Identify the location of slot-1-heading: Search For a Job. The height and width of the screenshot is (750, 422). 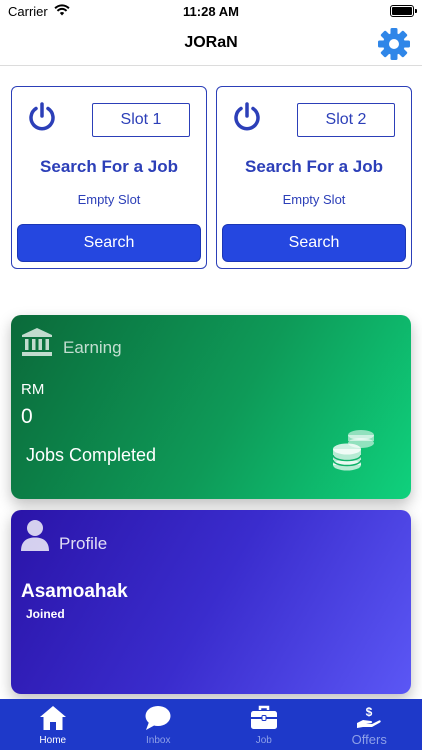
(109, 166).